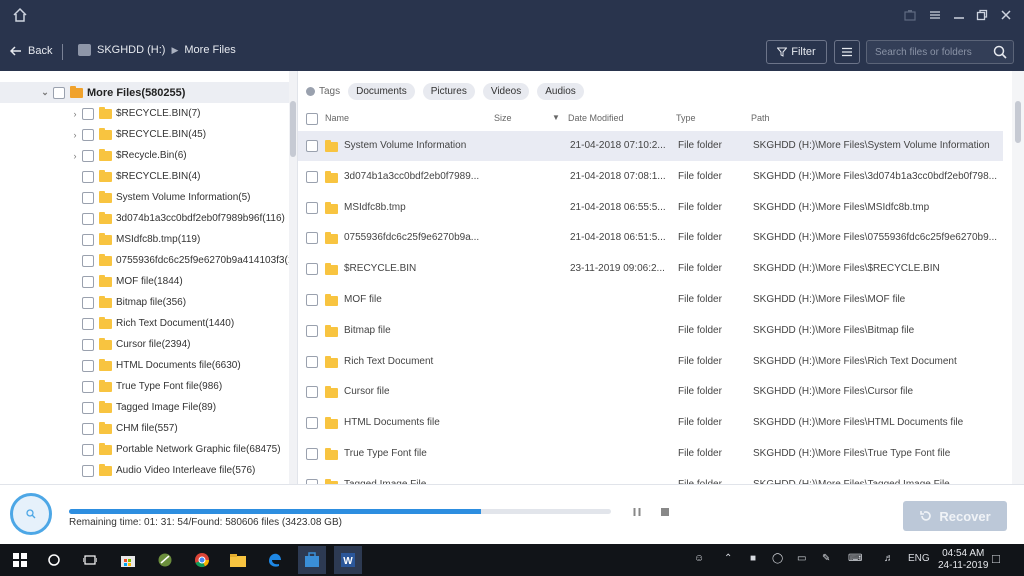 The image size is (1024, 576). What do you see at coordinates (955, 516) in the screenshot?
I see `recover-button: Recover` at bounding box center [955, 516].